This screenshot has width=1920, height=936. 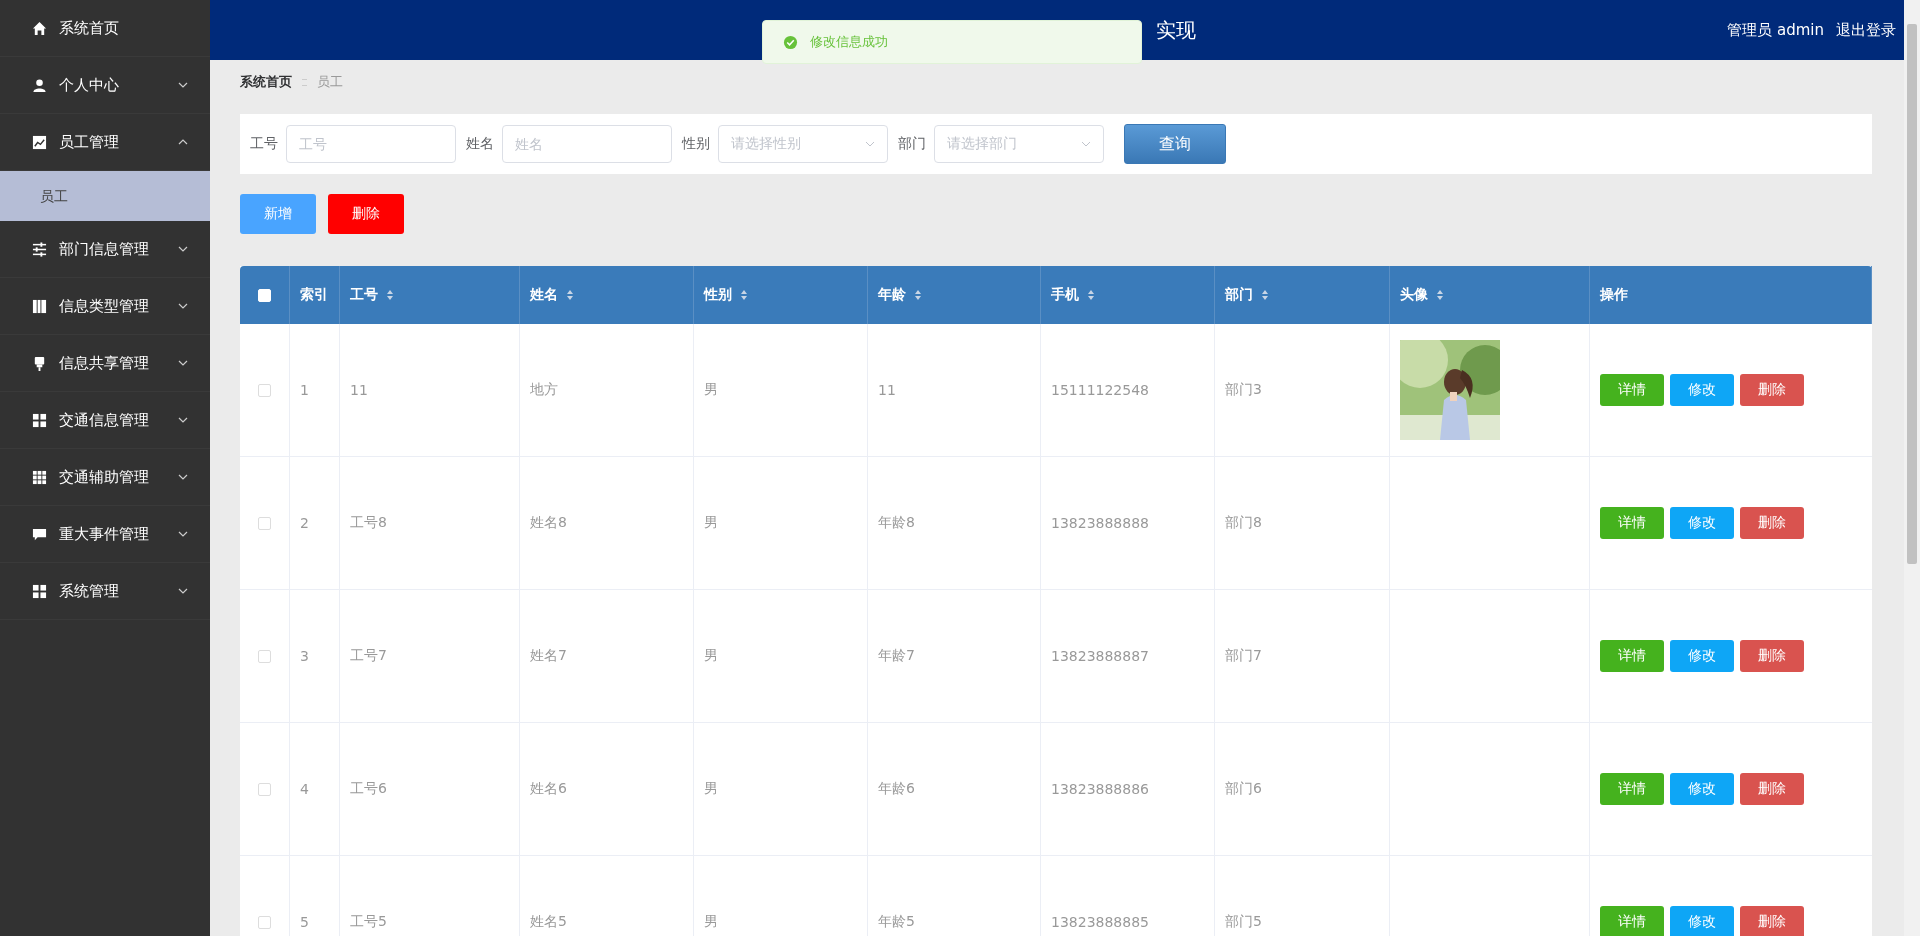 I want to click on sidebar-item: 交通信息管理, so click(x=105, y=420).